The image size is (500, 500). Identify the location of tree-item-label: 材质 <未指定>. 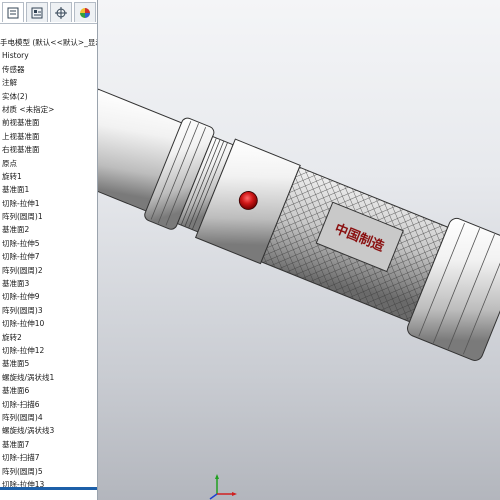
(28, 109).